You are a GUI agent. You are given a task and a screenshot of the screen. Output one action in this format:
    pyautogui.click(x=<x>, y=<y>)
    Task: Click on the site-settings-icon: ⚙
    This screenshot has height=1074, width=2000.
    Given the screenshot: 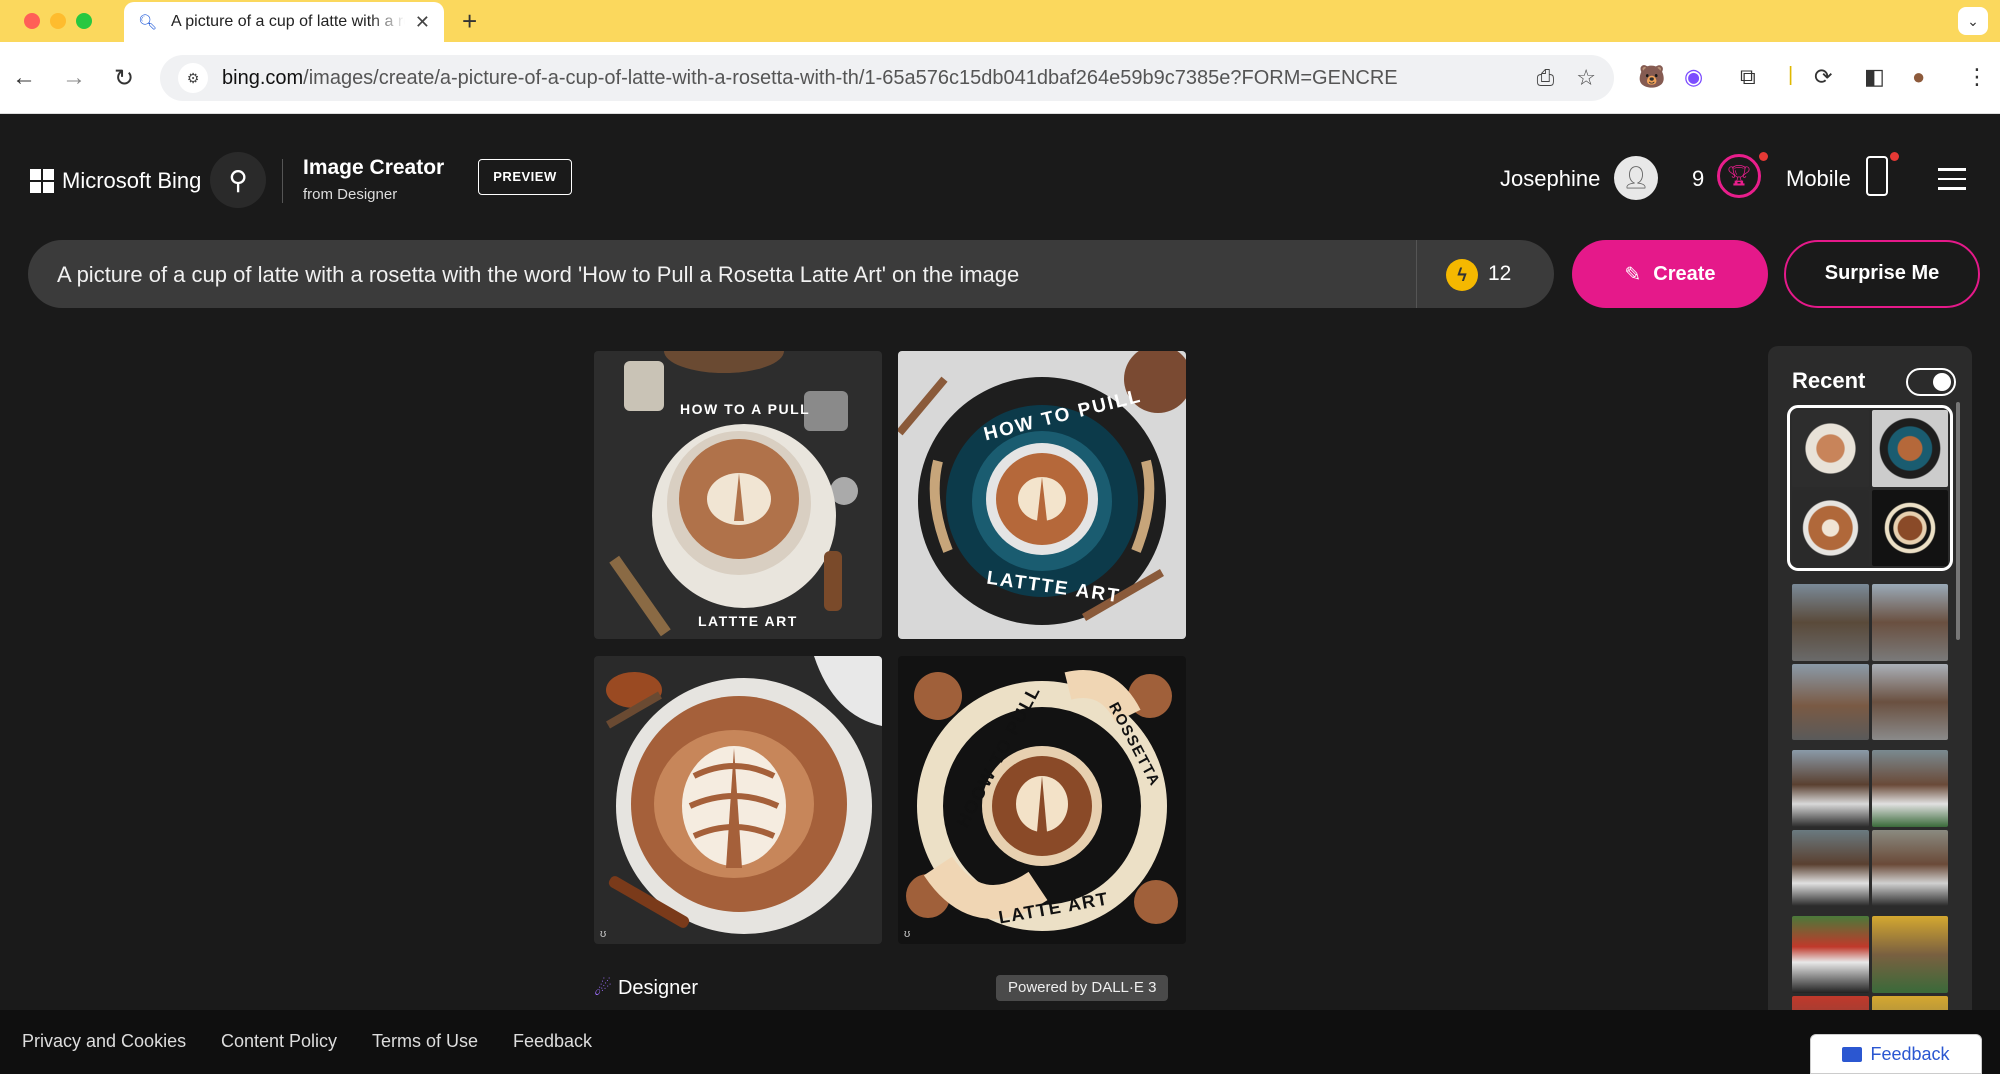 What is the action you would take?
    pyautogui.click(x=193, y=78)
    